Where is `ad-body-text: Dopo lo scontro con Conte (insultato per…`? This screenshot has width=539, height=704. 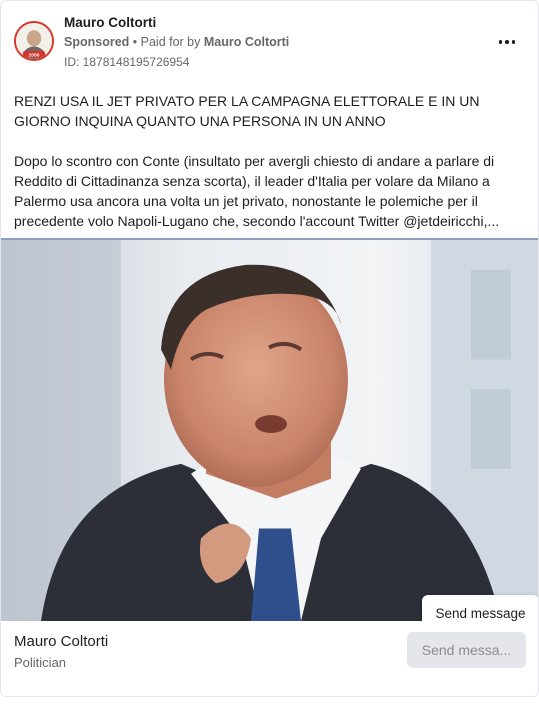
ad-body-text: Dopo lo scontro con Conte (insultato per… is located at coordinates (257, 191).